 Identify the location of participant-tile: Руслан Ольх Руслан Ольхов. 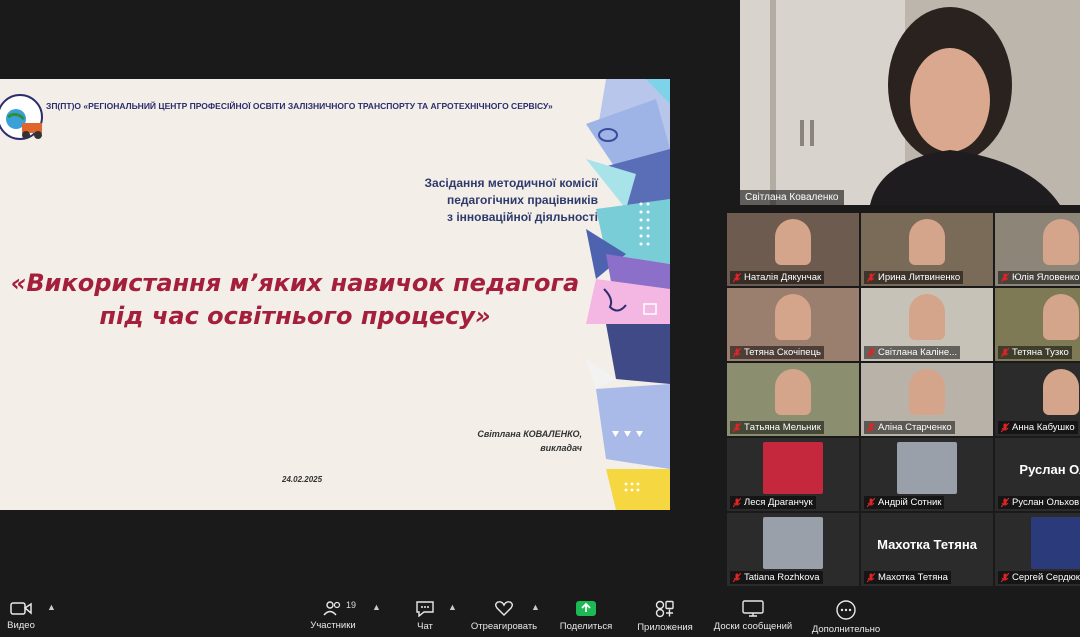
(1037, 474).